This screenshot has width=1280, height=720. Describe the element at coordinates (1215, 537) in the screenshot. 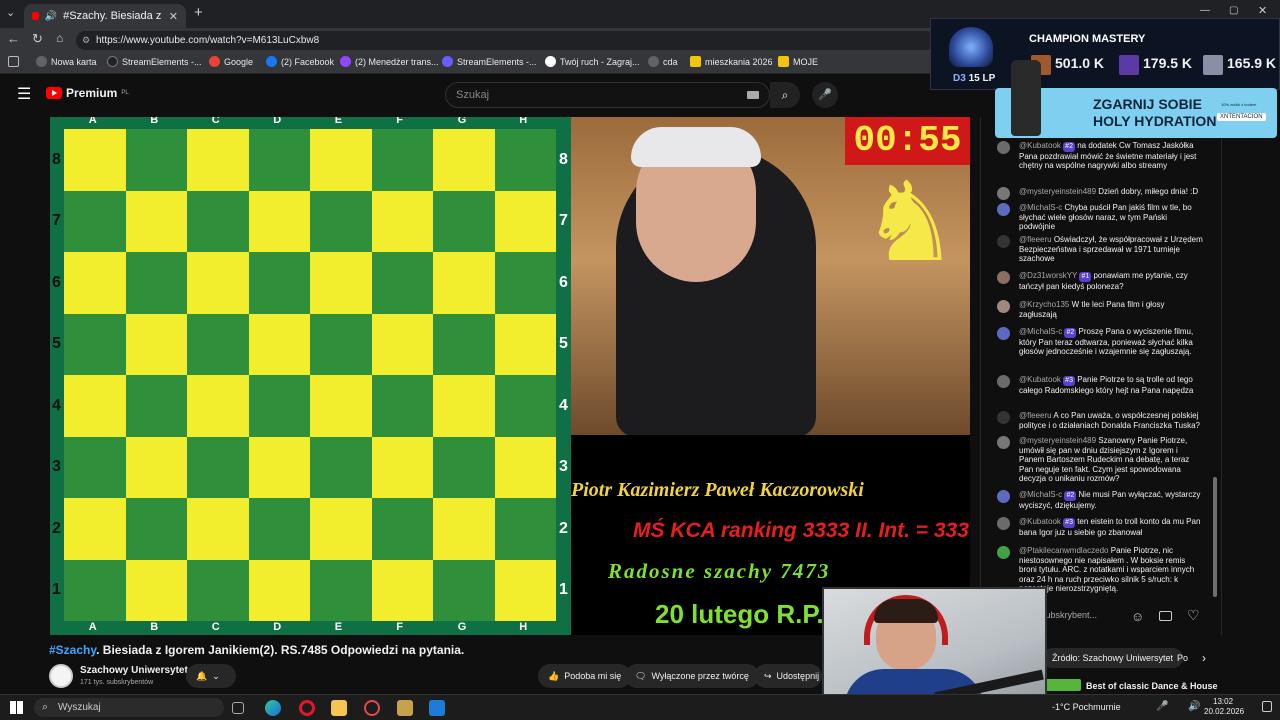

I see `chat-scrollbar` at that location.